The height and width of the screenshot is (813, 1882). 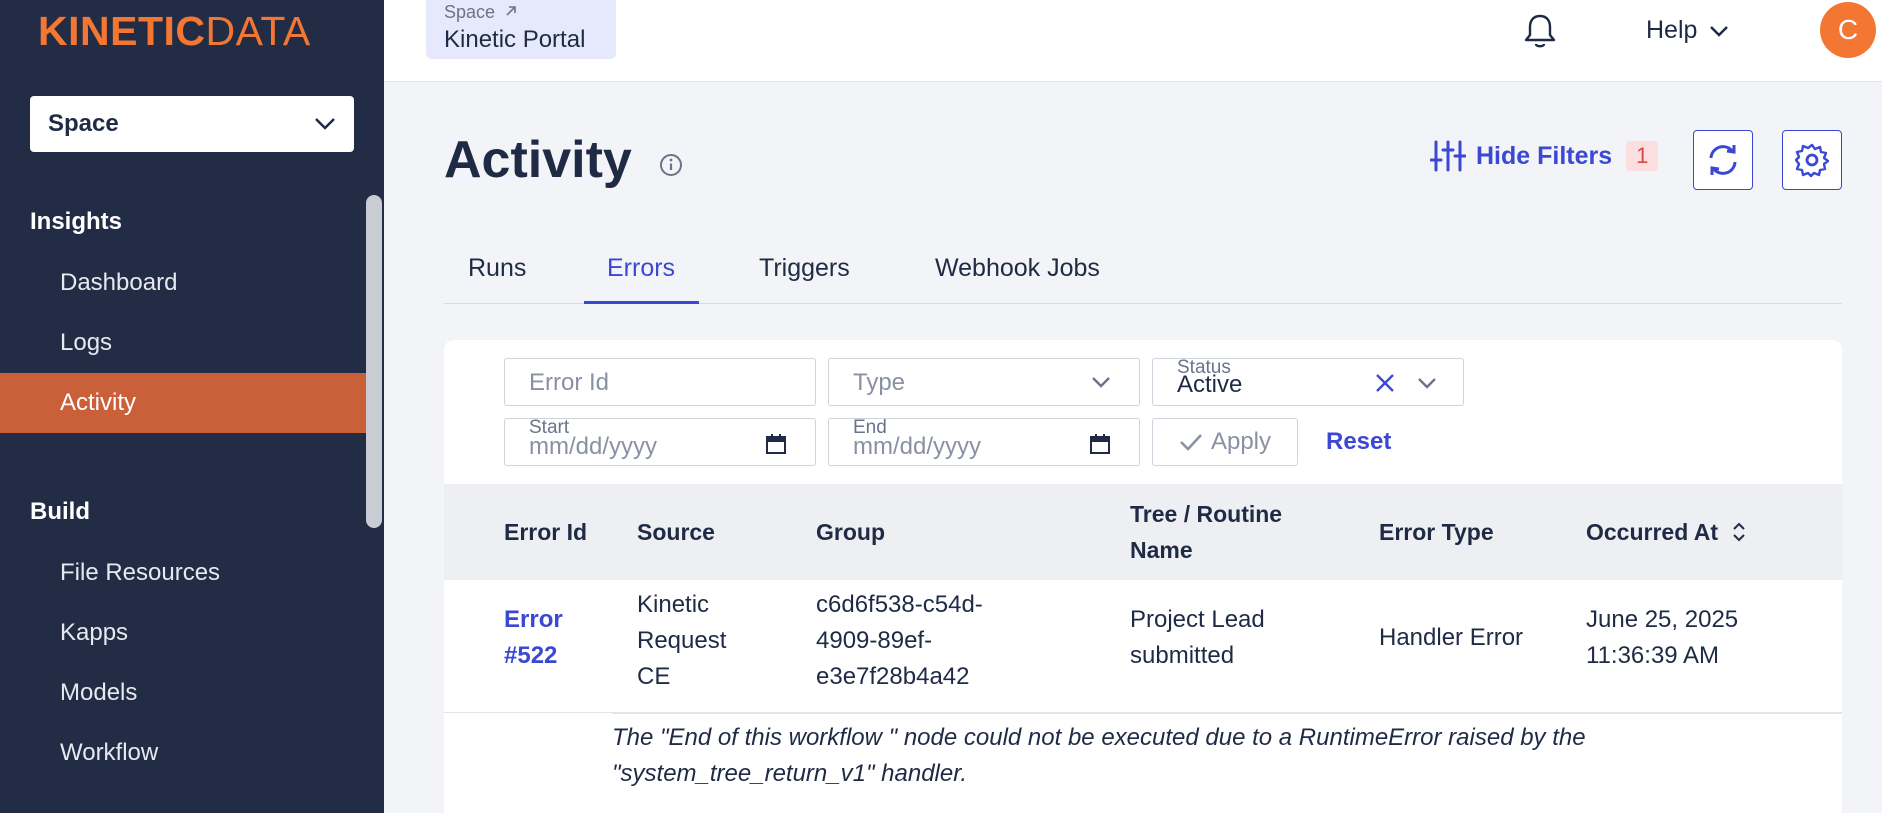 What do you see at coordinates (1191, 442) in the screenshot?
I see `check-icon` at bounding box center [1191, 442].